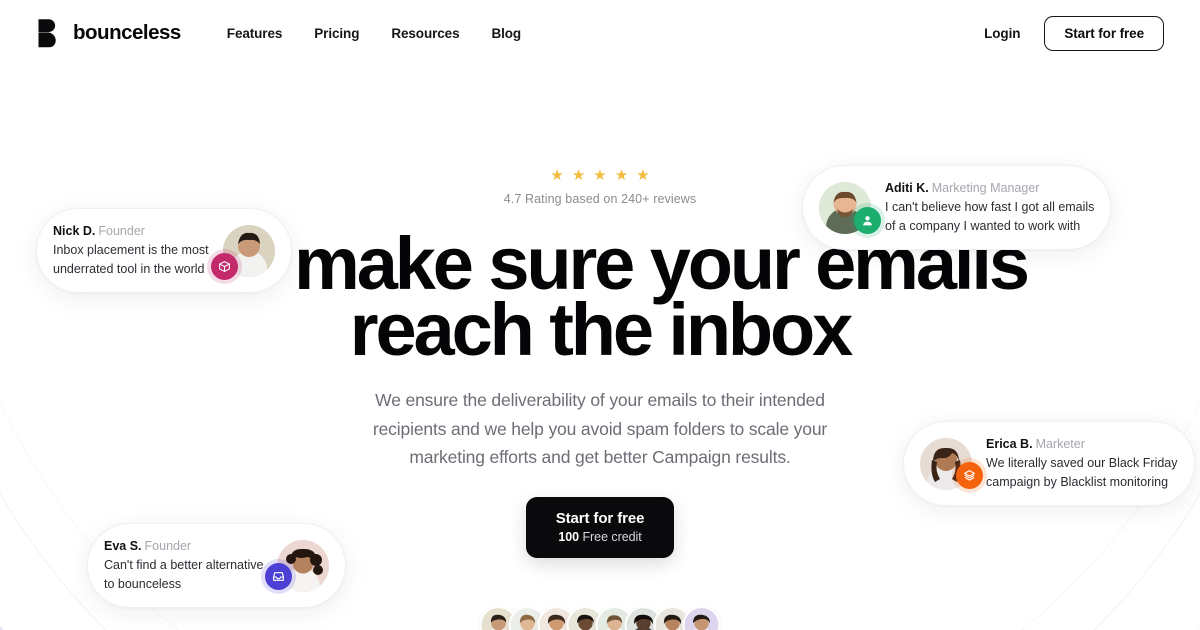 The width and height of the screenshot is (1200, 630). I want to click on package-box-icon, so click(224, 266).